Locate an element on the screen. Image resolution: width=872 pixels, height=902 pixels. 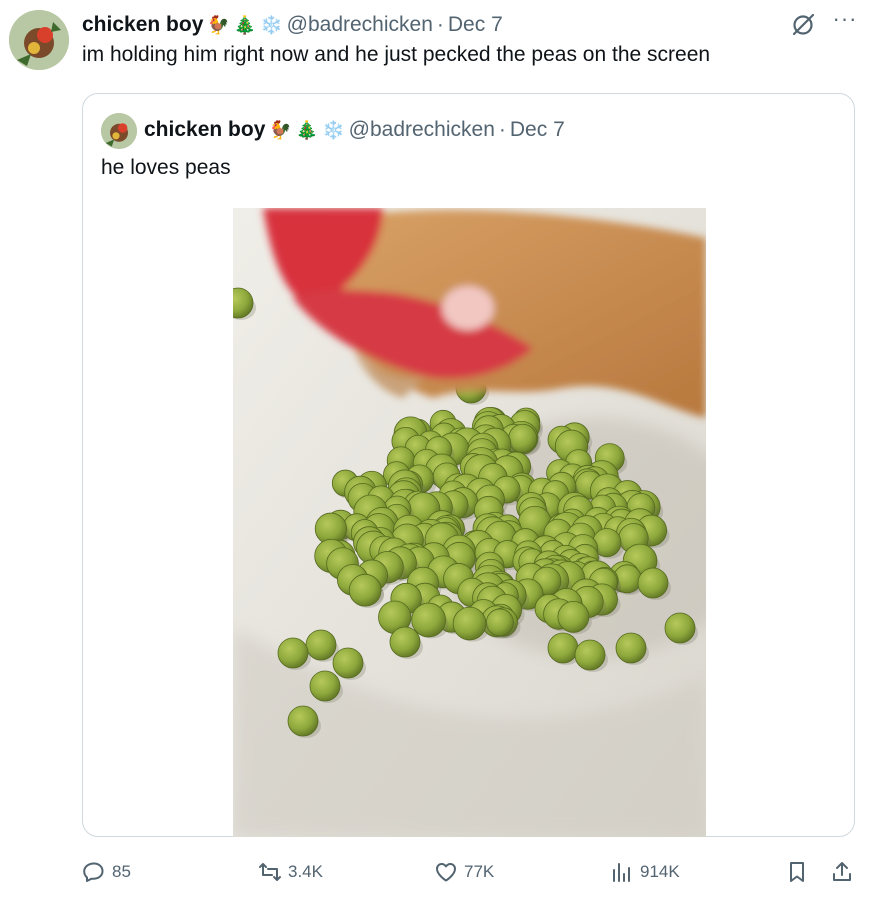
repost-count: 3.4K is located at coordinates (305, 871).